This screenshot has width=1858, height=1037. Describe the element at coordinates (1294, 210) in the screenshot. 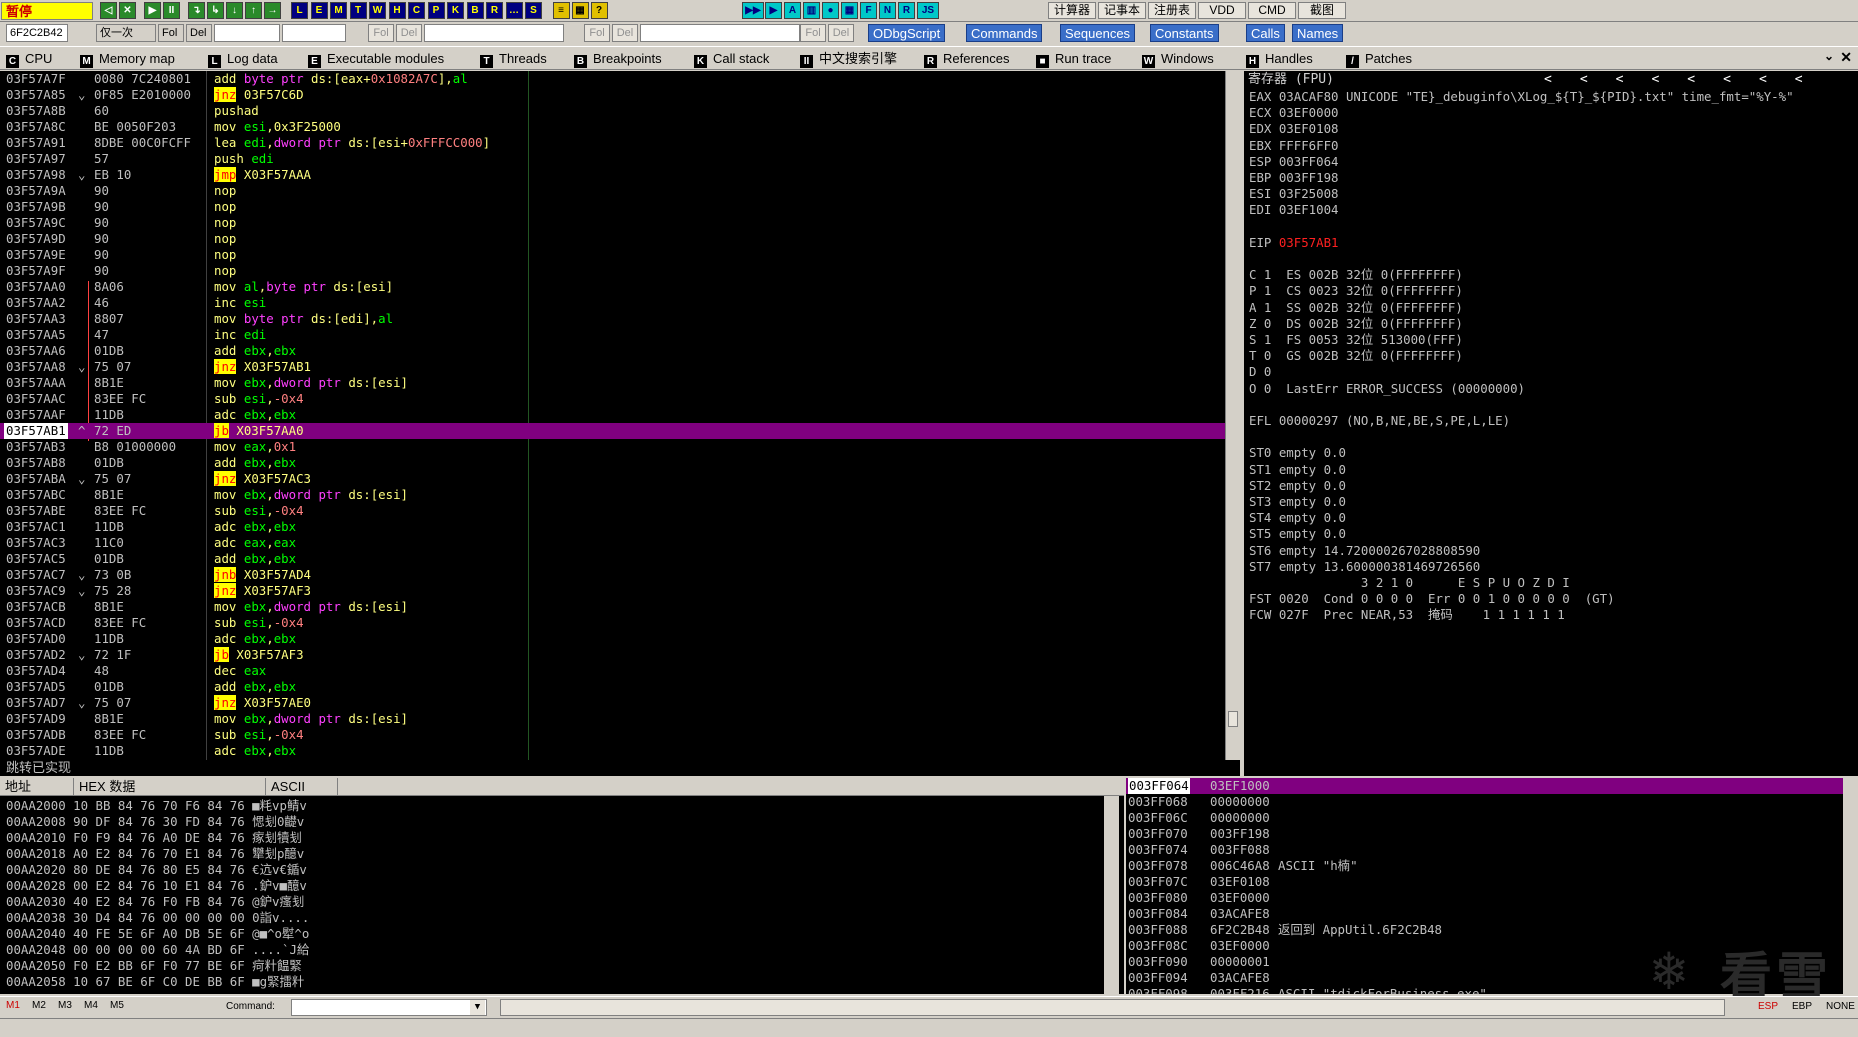

I see `register-line: EDI 03EF1004` at that location.